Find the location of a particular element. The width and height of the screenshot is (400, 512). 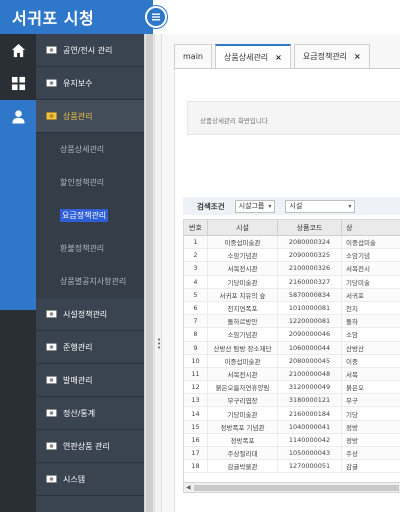

table-cell: 이중섭미술관 is located at coordinates (243, 360).